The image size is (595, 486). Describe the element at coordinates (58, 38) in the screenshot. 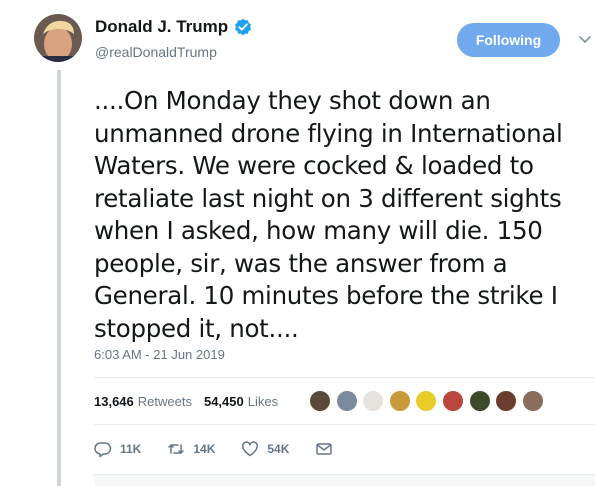

I see `avatar` at that location.